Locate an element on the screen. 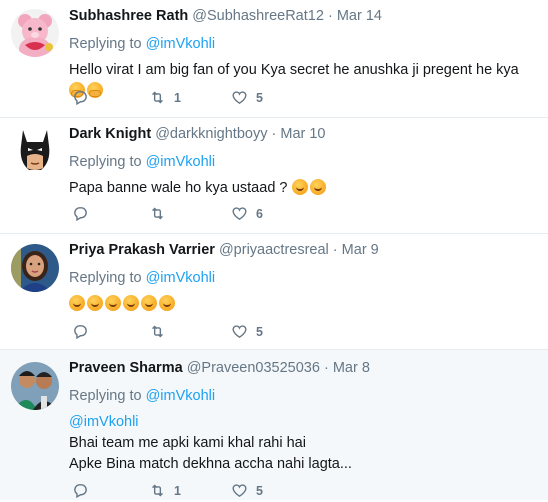 The width and height of the screenshot is (548, 502). user-handle: @Praveen03525036 is located at coordinates (253, 368).